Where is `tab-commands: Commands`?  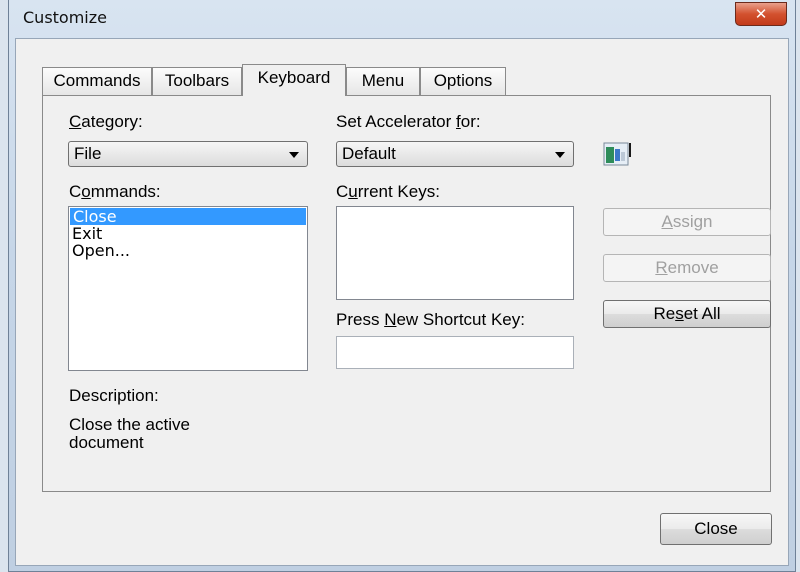
tab-commands: Commands is located at coordinates (97, 81).